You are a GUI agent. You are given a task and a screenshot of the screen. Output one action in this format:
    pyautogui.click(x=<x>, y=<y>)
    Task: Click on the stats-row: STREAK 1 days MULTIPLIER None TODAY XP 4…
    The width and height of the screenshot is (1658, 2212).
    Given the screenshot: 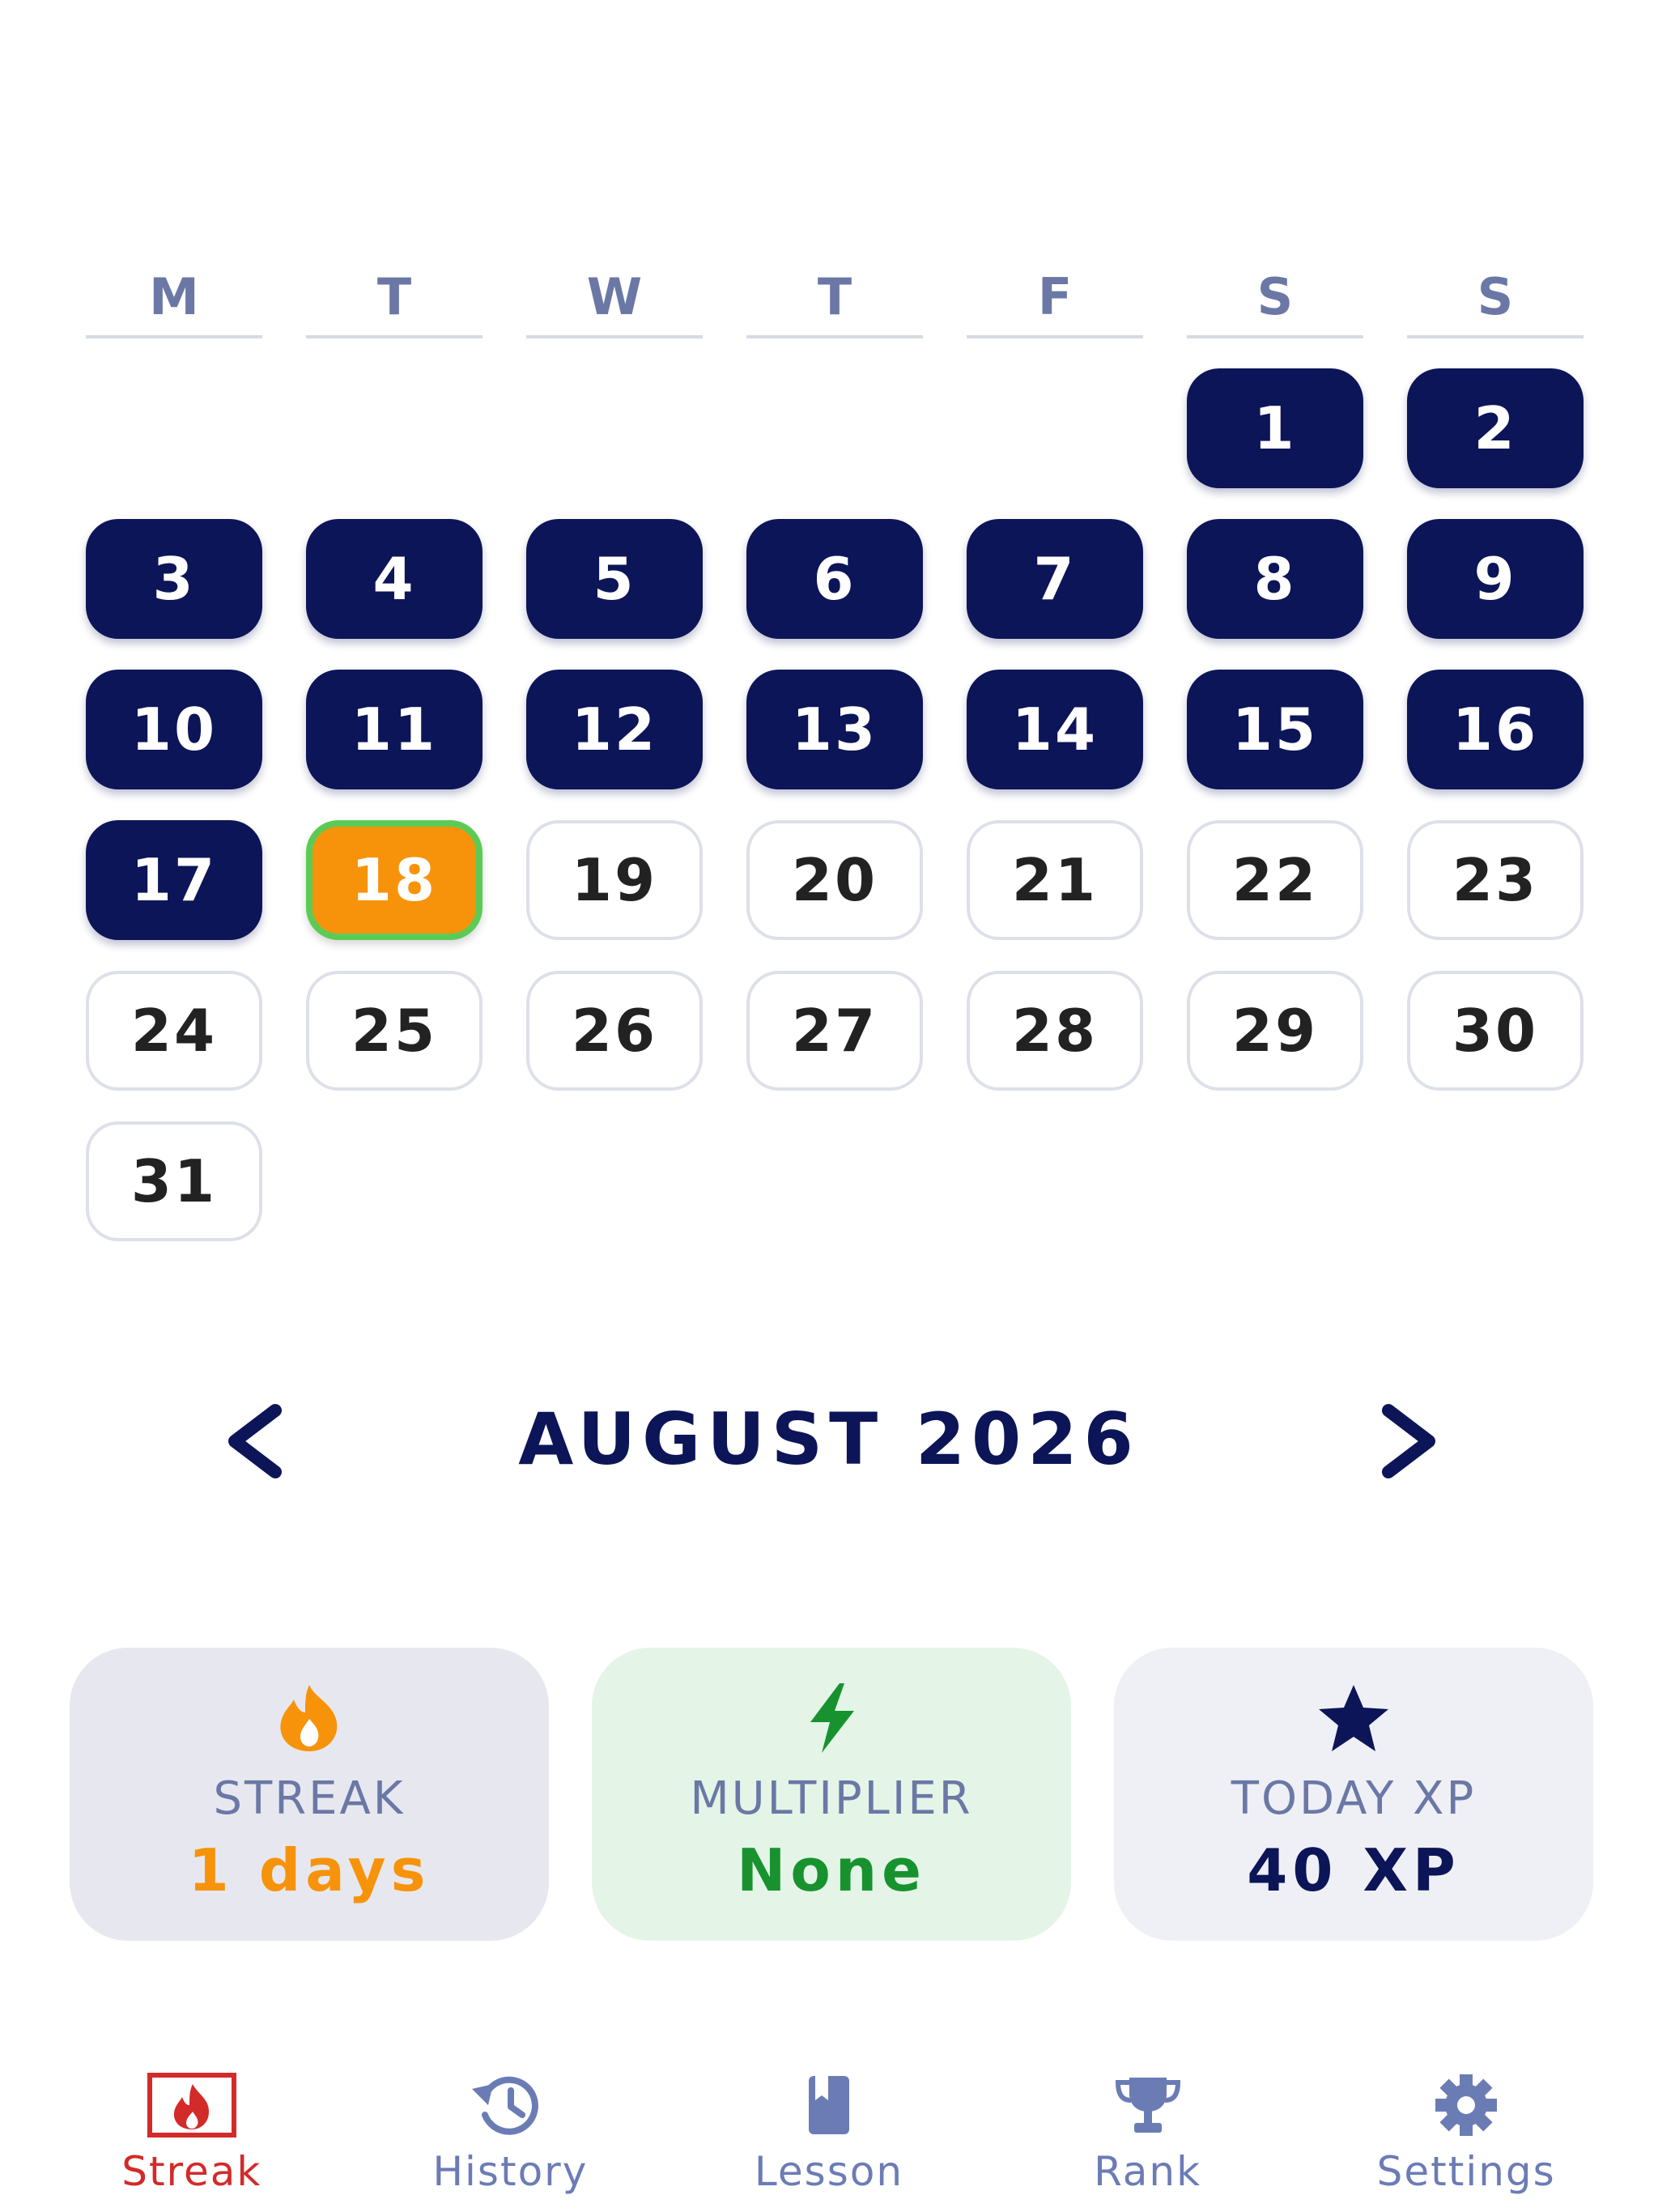 What is the action you would take?
    pyautogui.click(x=831, y=1795)
    